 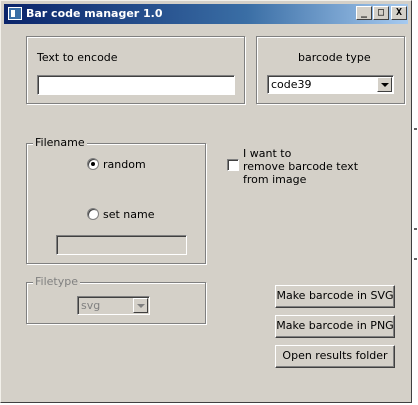 I want to click on maximize-button: □, so click(x=381, y=13).